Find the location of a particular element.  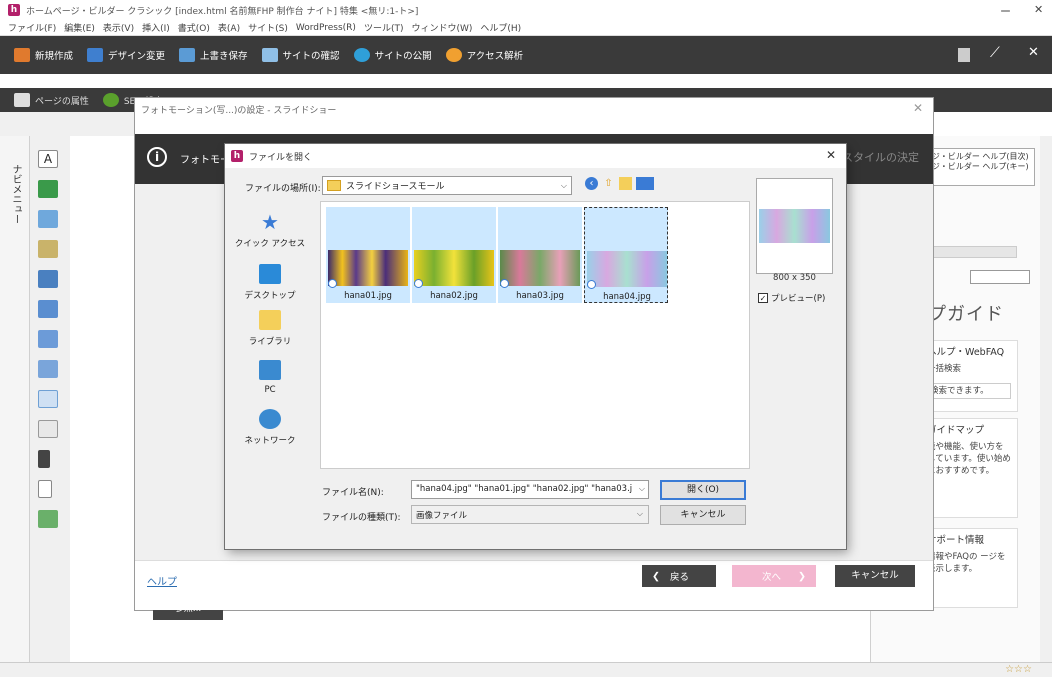

back-nav-icon: ‹ is located at coordinates (591, 183).